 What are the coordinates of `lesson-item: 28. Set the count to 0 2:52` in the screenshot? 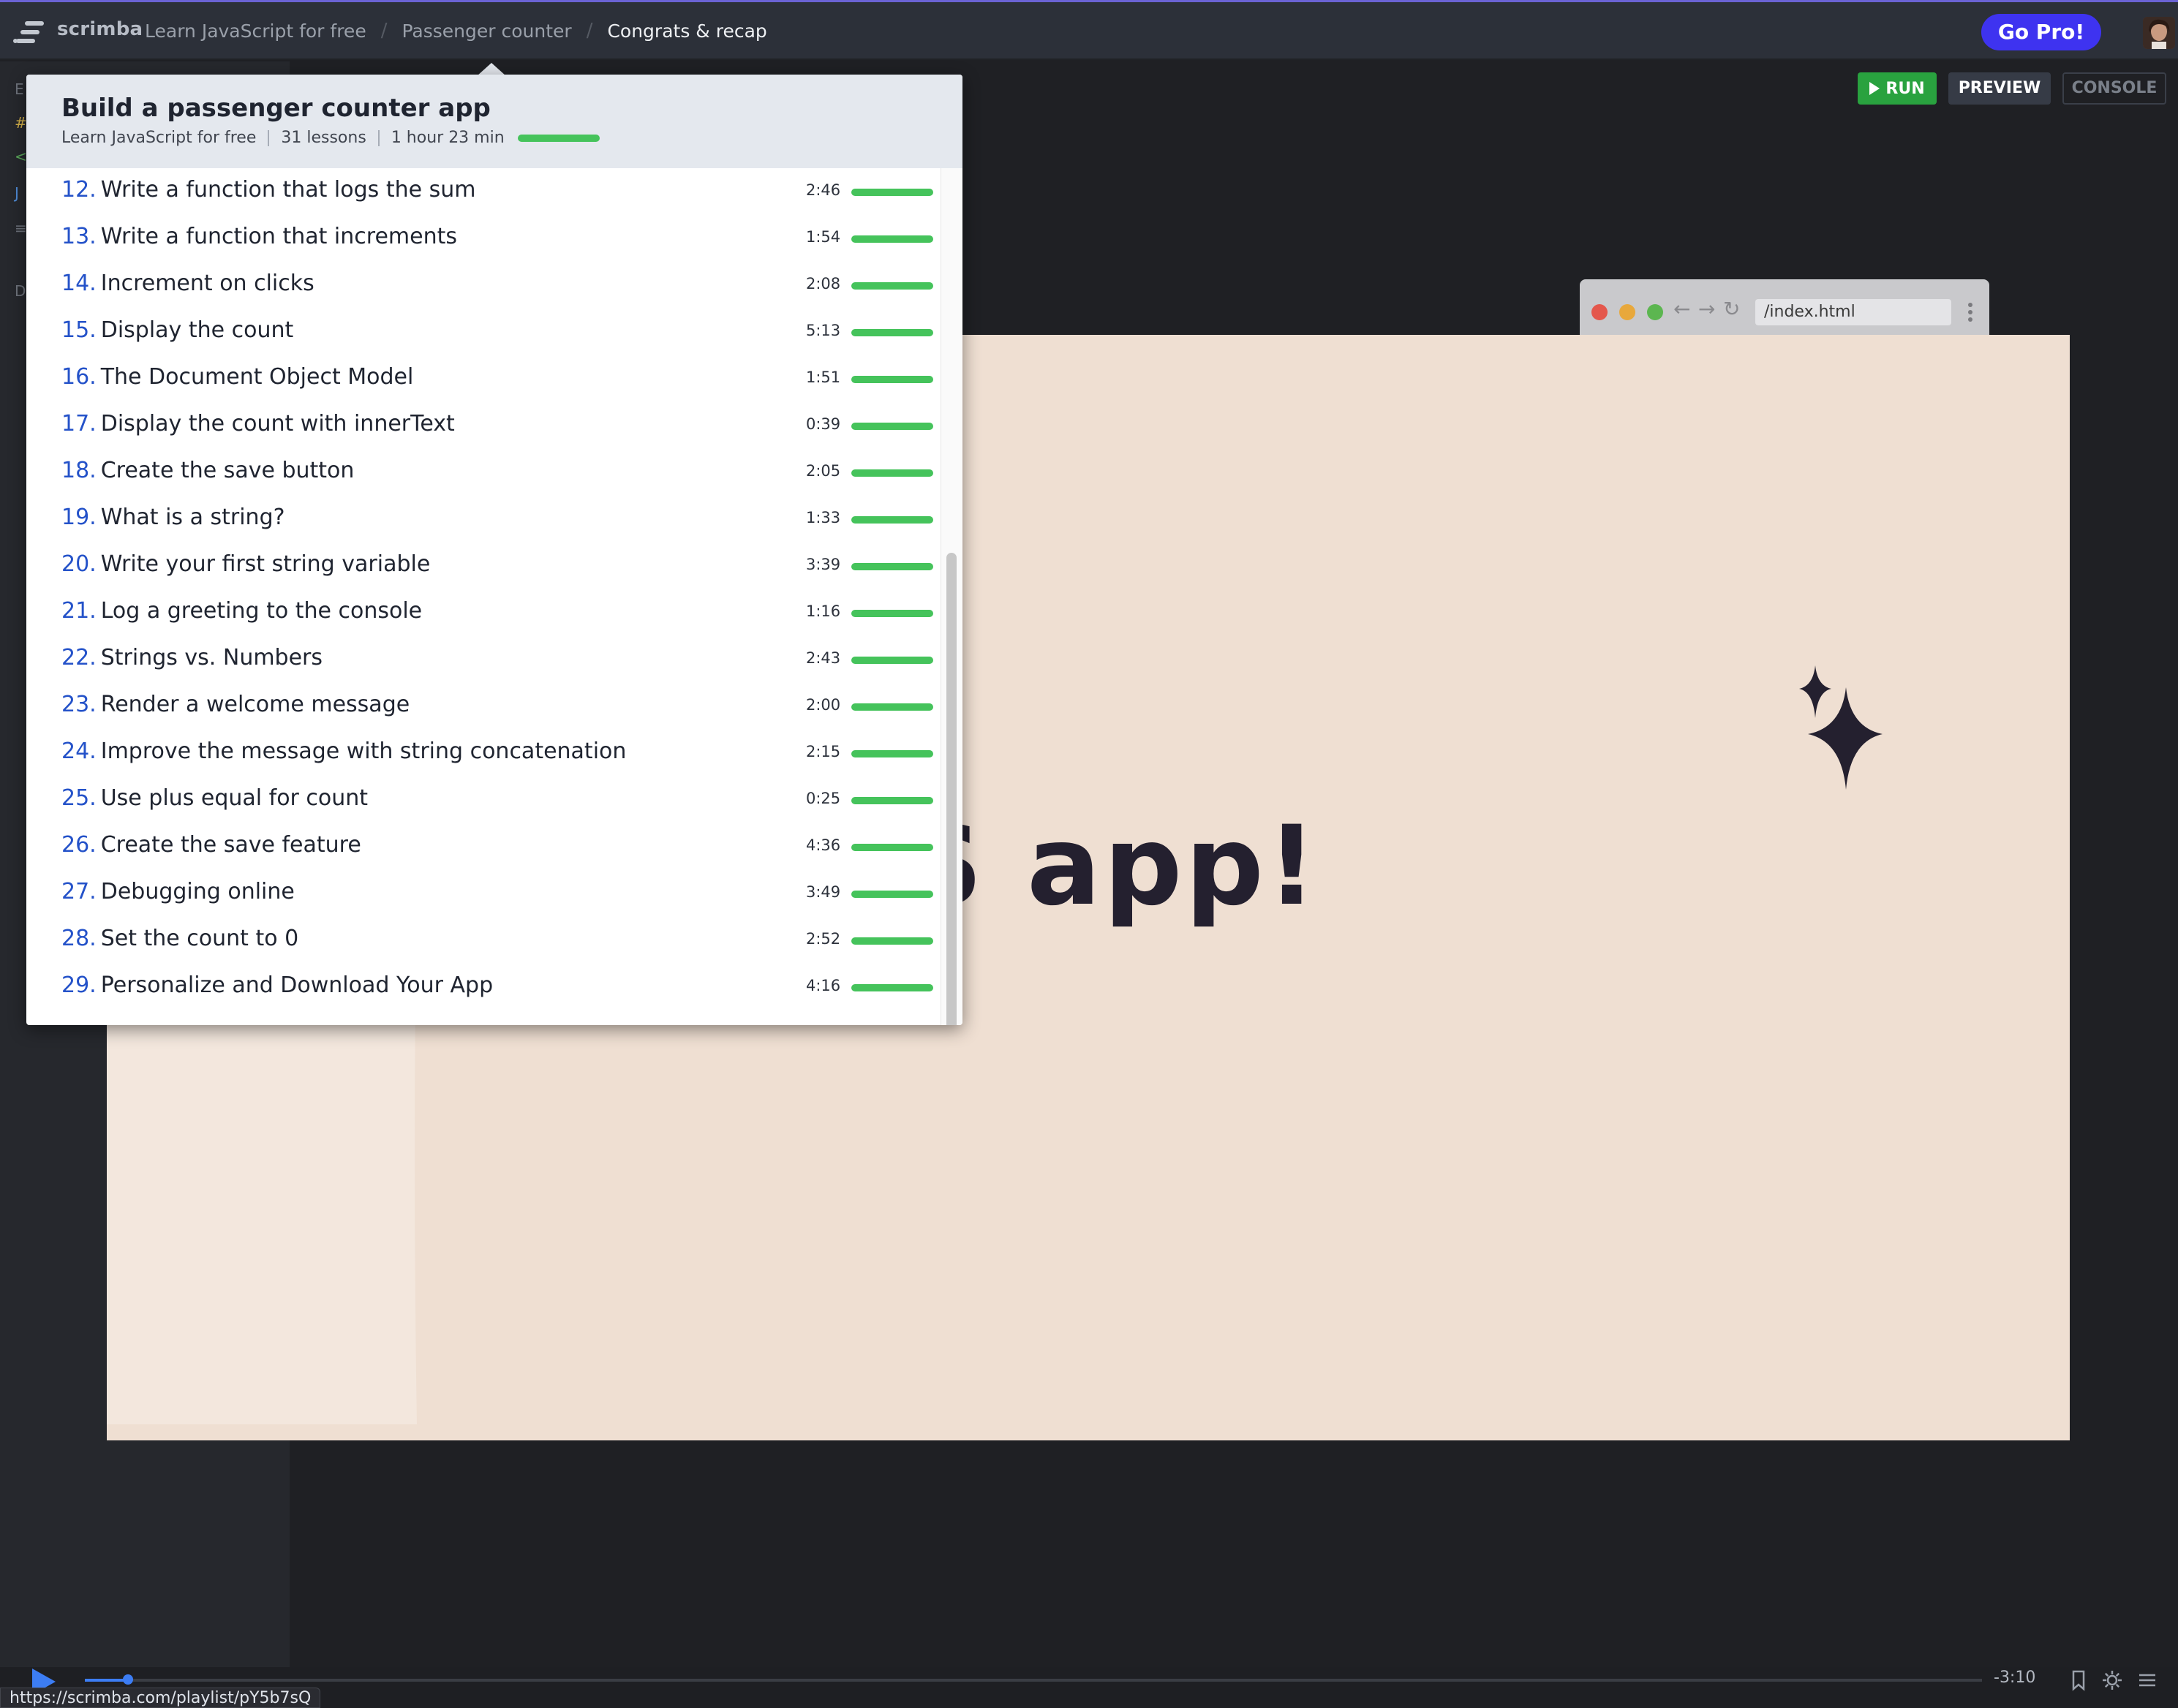 It's located at (497, 949).